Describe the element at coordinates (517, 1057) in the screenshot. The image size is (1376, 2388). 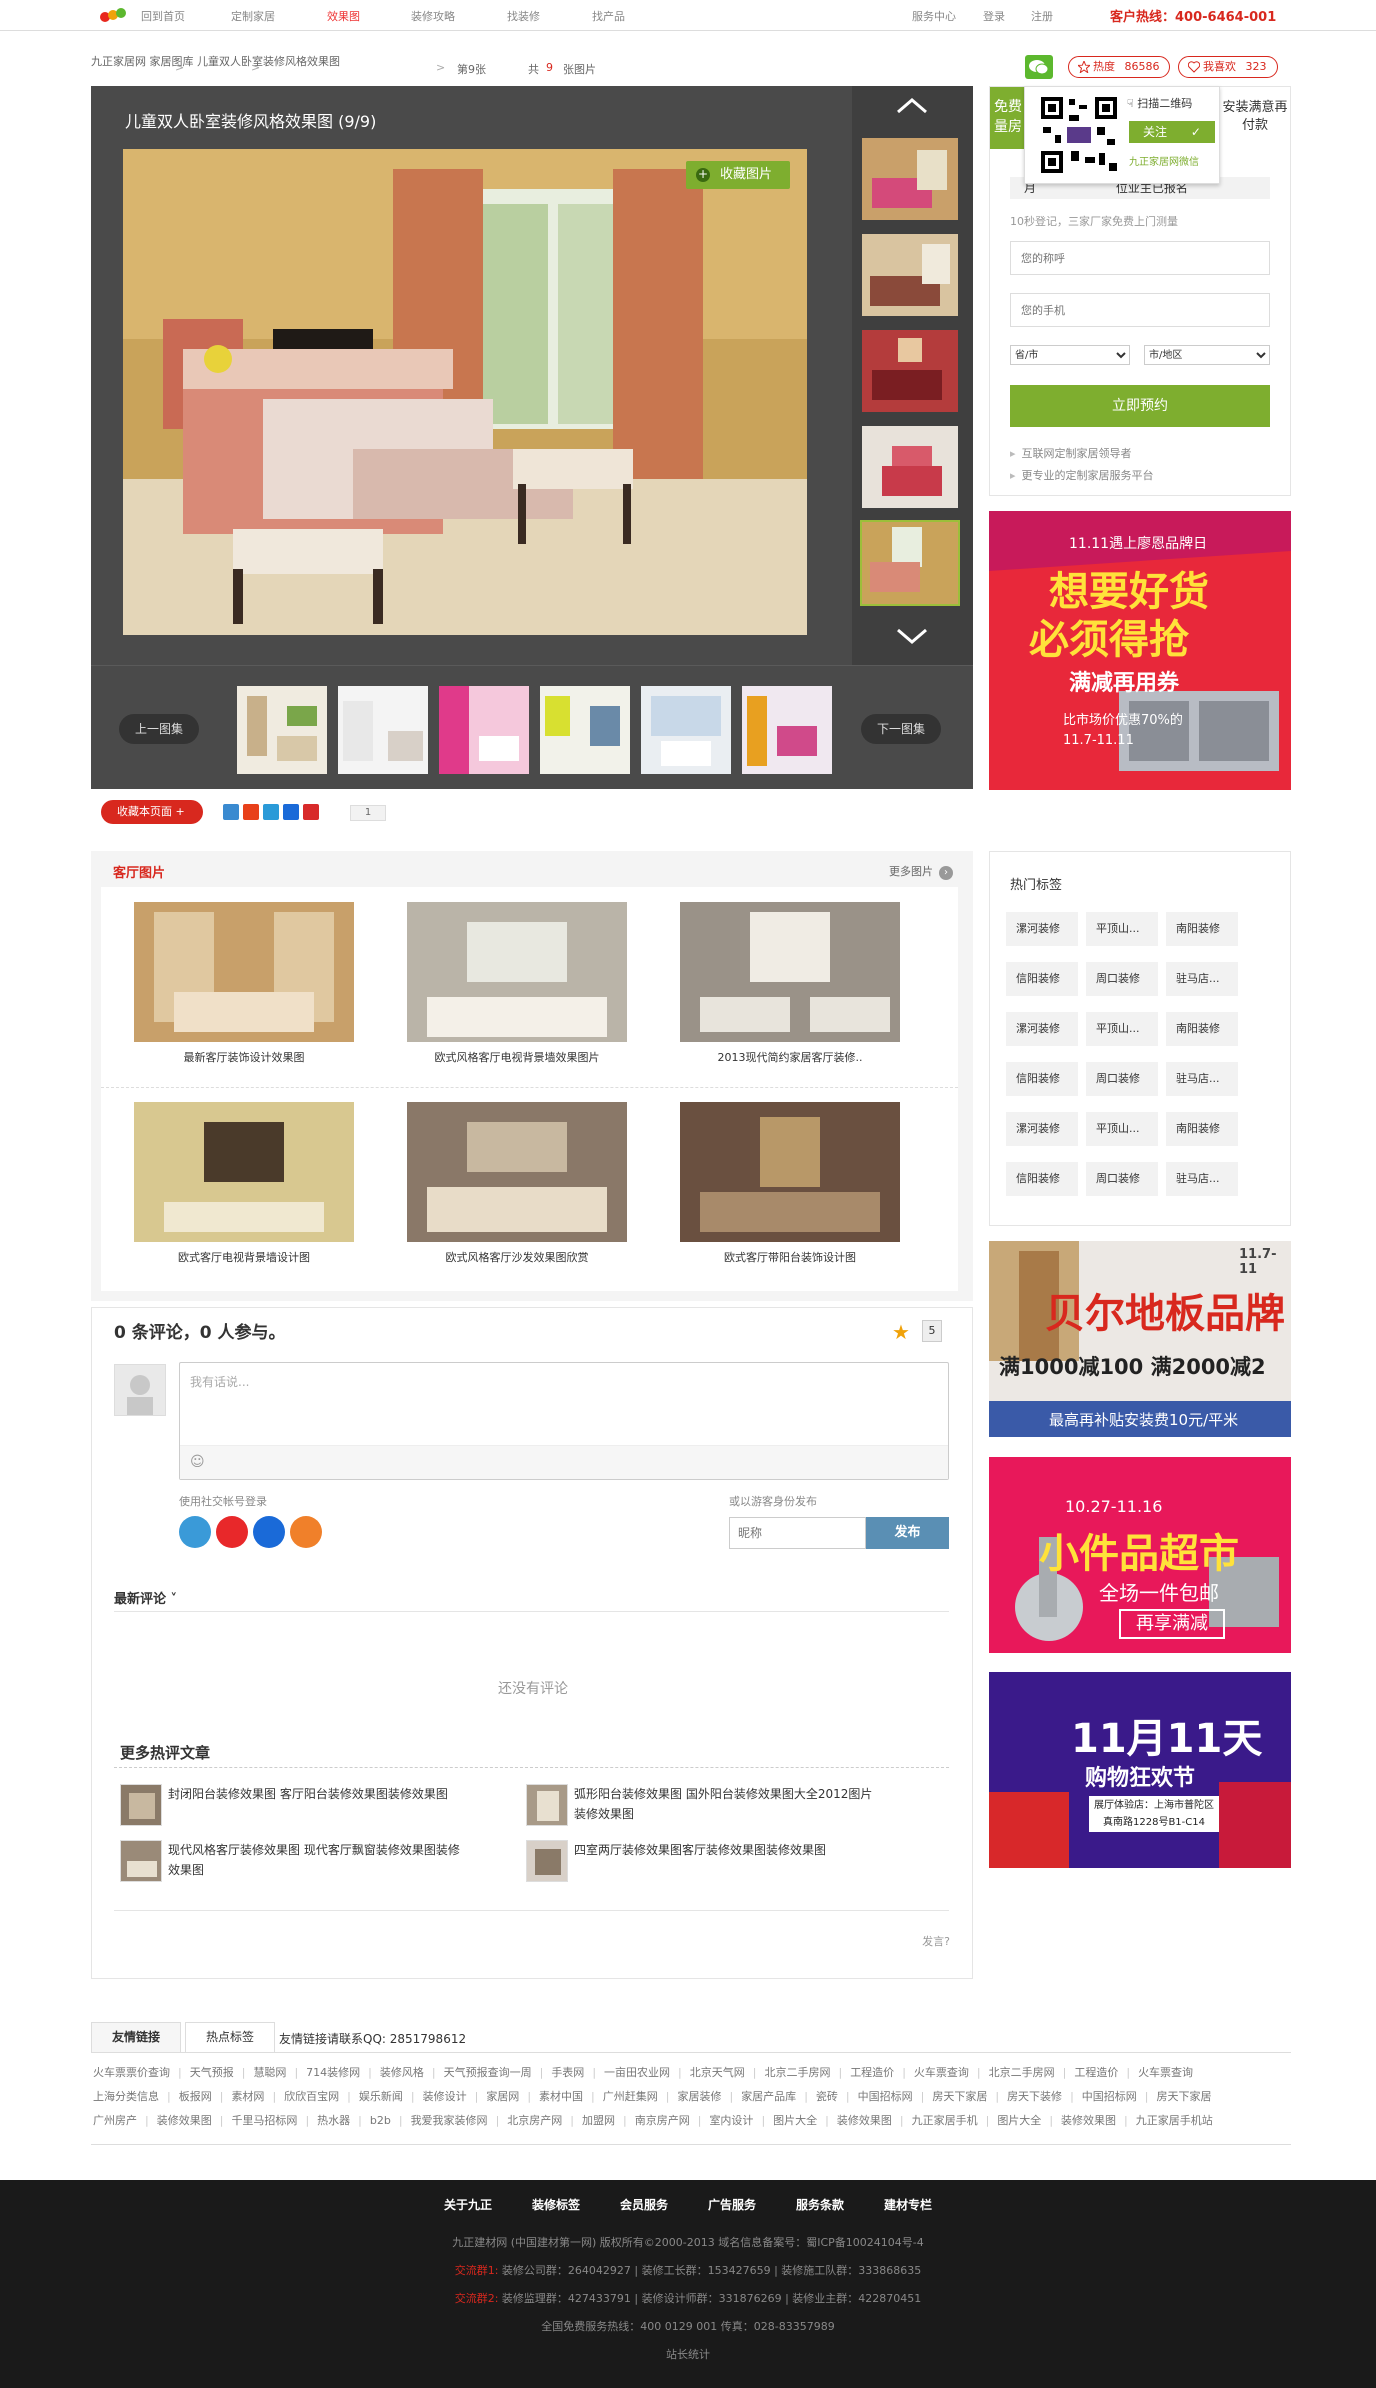
I see `gallery-caption: 欧式风格客厅电视背景墙效果图片` at that location.